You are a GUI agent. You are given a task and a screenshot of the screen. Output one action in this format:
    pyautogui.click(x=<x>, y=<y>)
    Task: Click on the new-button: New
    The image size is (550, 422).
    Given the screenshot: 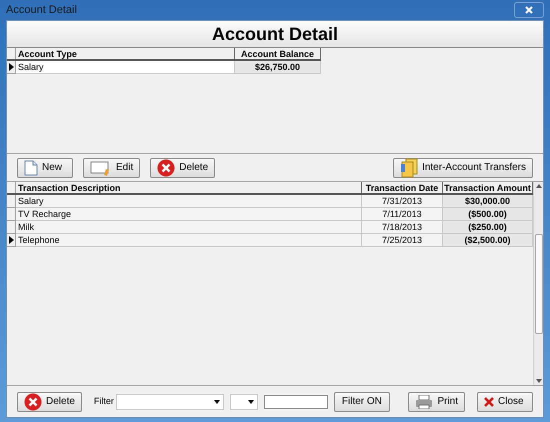 What is the action you would take?
    pyautogui.click(x=45, y=168)
    